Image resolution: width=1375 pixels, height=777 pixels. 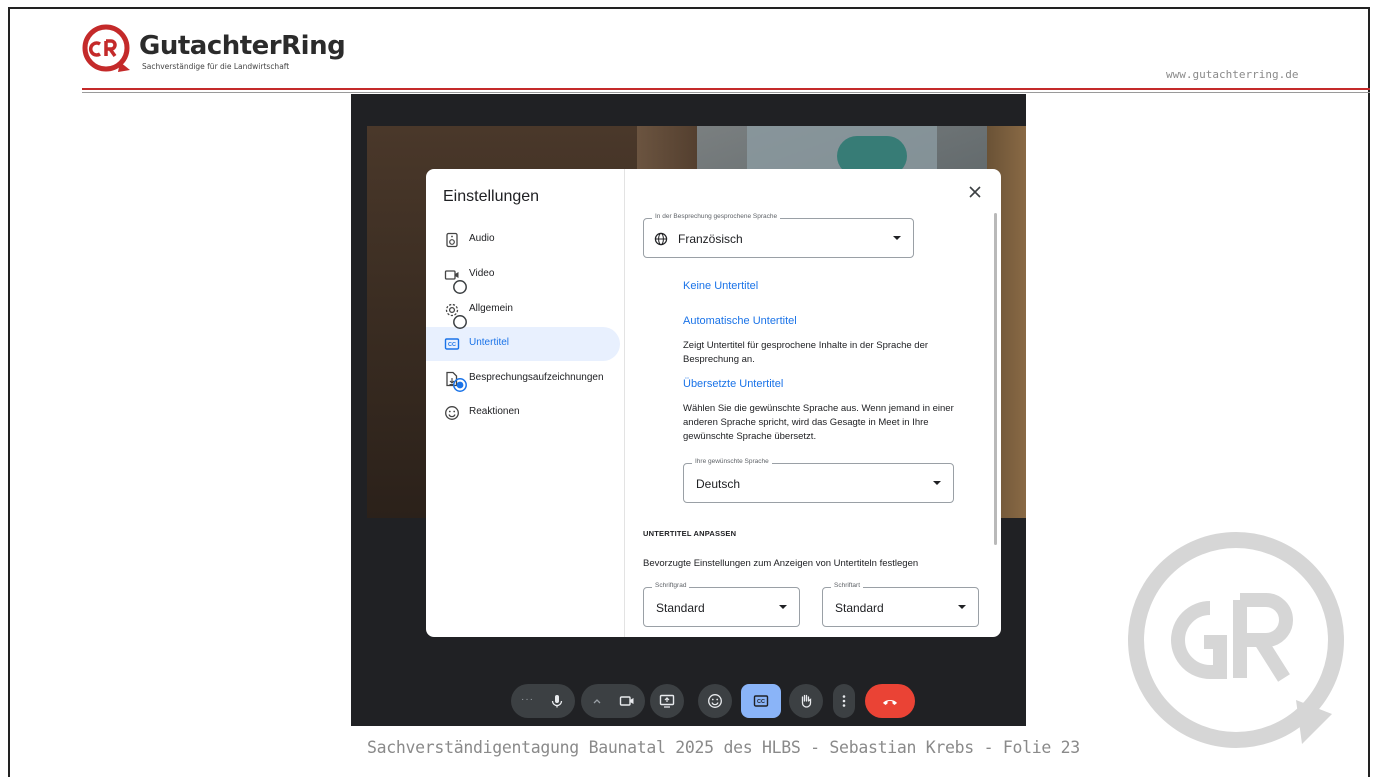 What do you see at coordinates (1236, 640) in the screenshot?
I see `gr-watermark-icon` at bounding box center [1236, 640].